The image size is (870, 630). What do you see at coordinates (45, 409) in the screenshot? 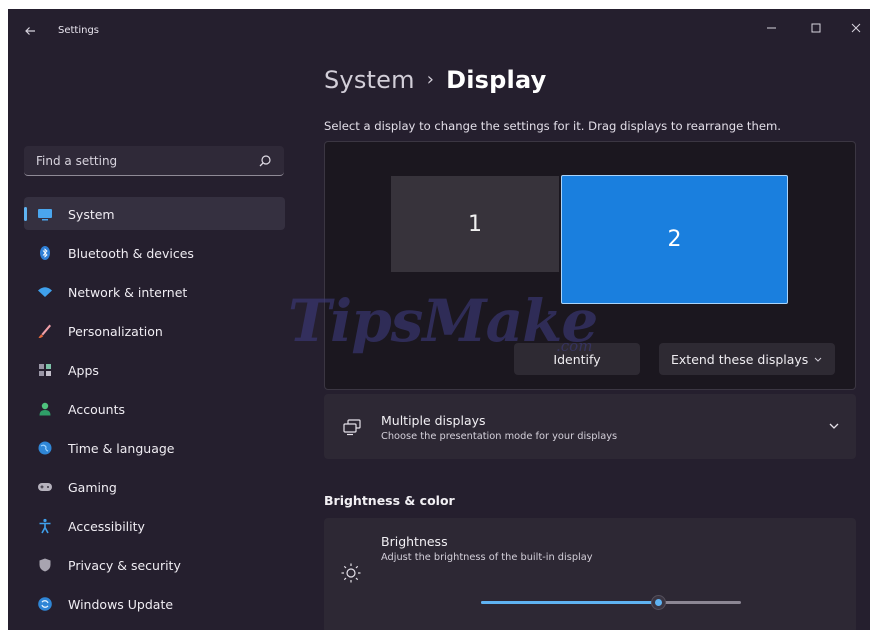
I see `accounts-icon` at bounding box center [45, 409].